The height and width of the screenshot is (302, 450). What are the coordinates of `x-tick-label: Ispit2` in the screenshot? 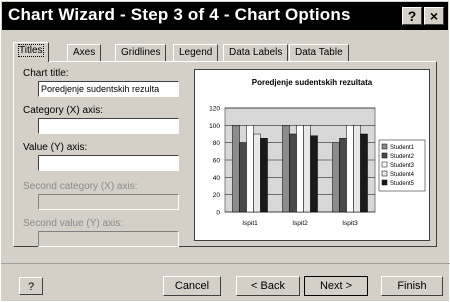 It's located at (300, 223).